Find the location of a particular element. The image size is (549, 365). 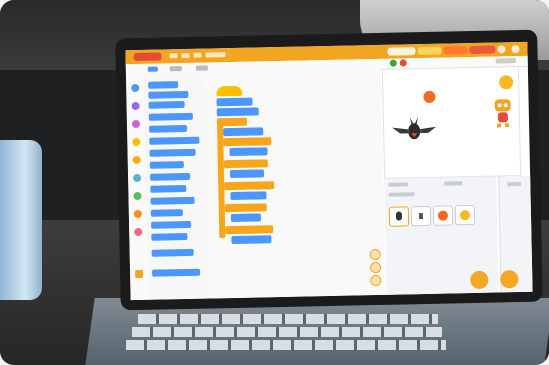

stage-label is located at coordinates (514, 184).